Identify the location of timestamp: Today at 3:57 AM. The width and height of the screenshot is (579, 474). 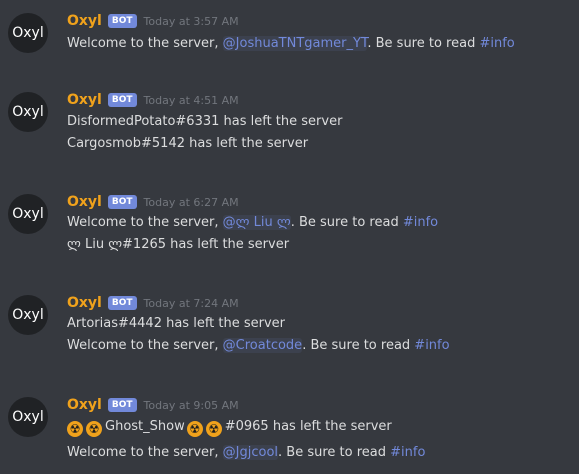
(191, 21).